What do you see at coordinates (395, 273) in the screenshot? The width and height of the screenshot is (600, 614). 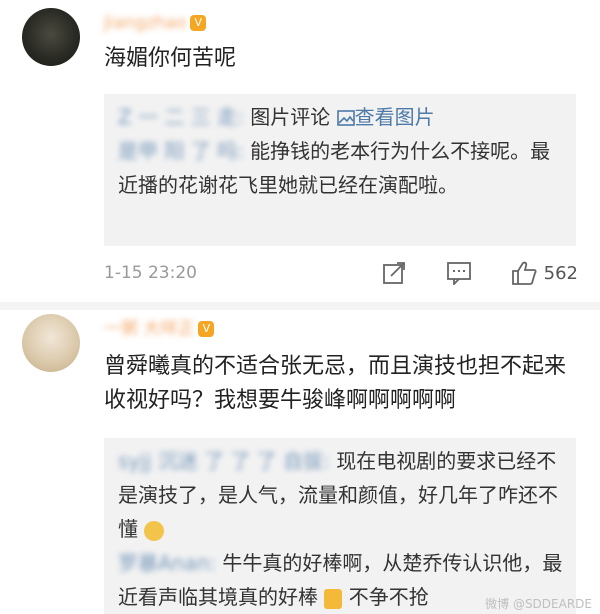 I see `share-icon` at bounding box center [395, 273].